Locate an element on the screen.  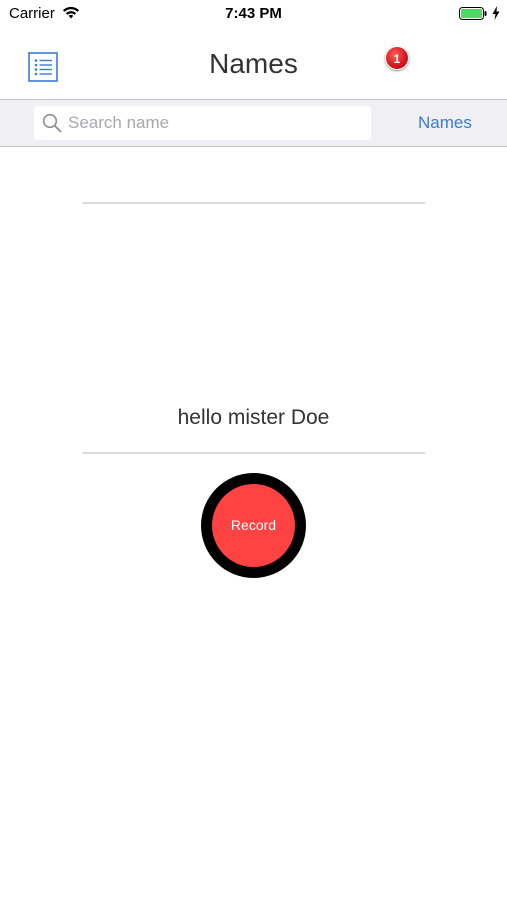
record-button: Record is located at coordinates (253, 525).